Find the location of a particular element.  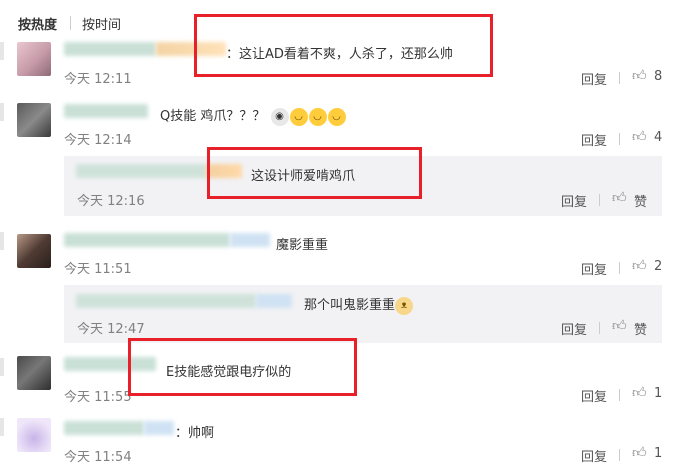

like-count: 2 is located at coordinates (658, 266).